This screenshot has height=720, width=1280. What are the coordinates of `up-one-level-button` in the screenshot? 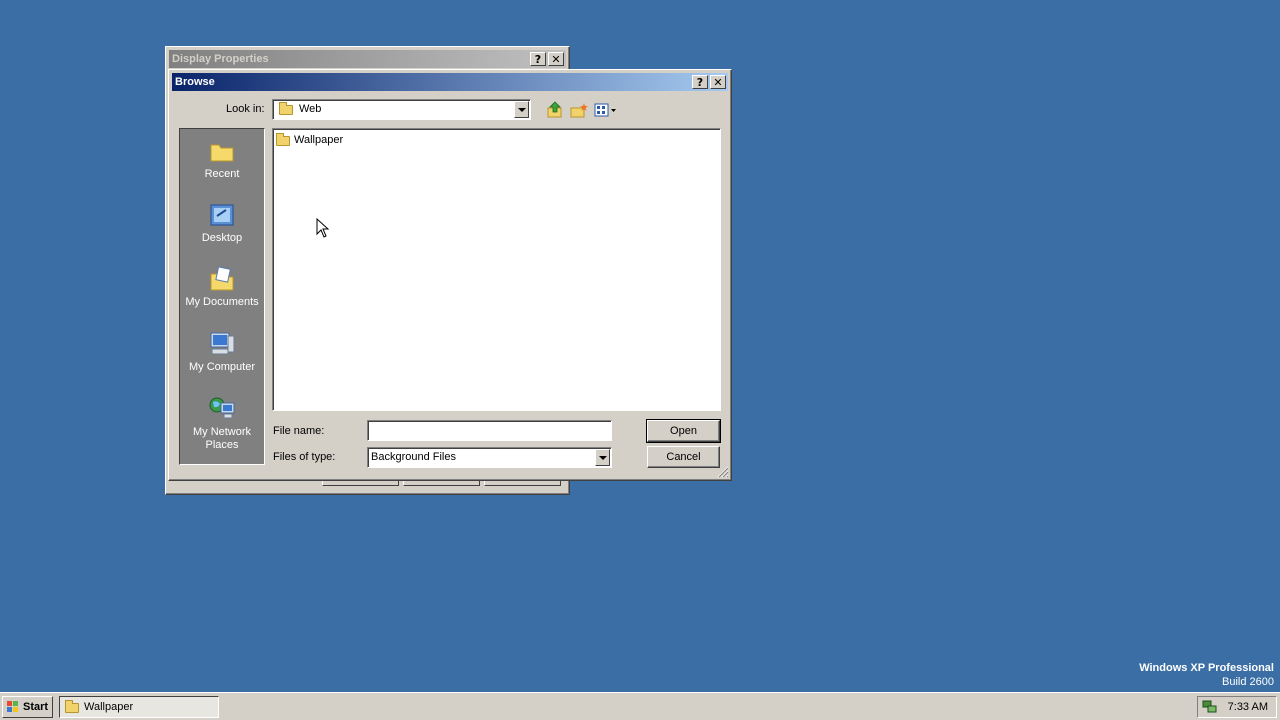 It's located at (555, 110).